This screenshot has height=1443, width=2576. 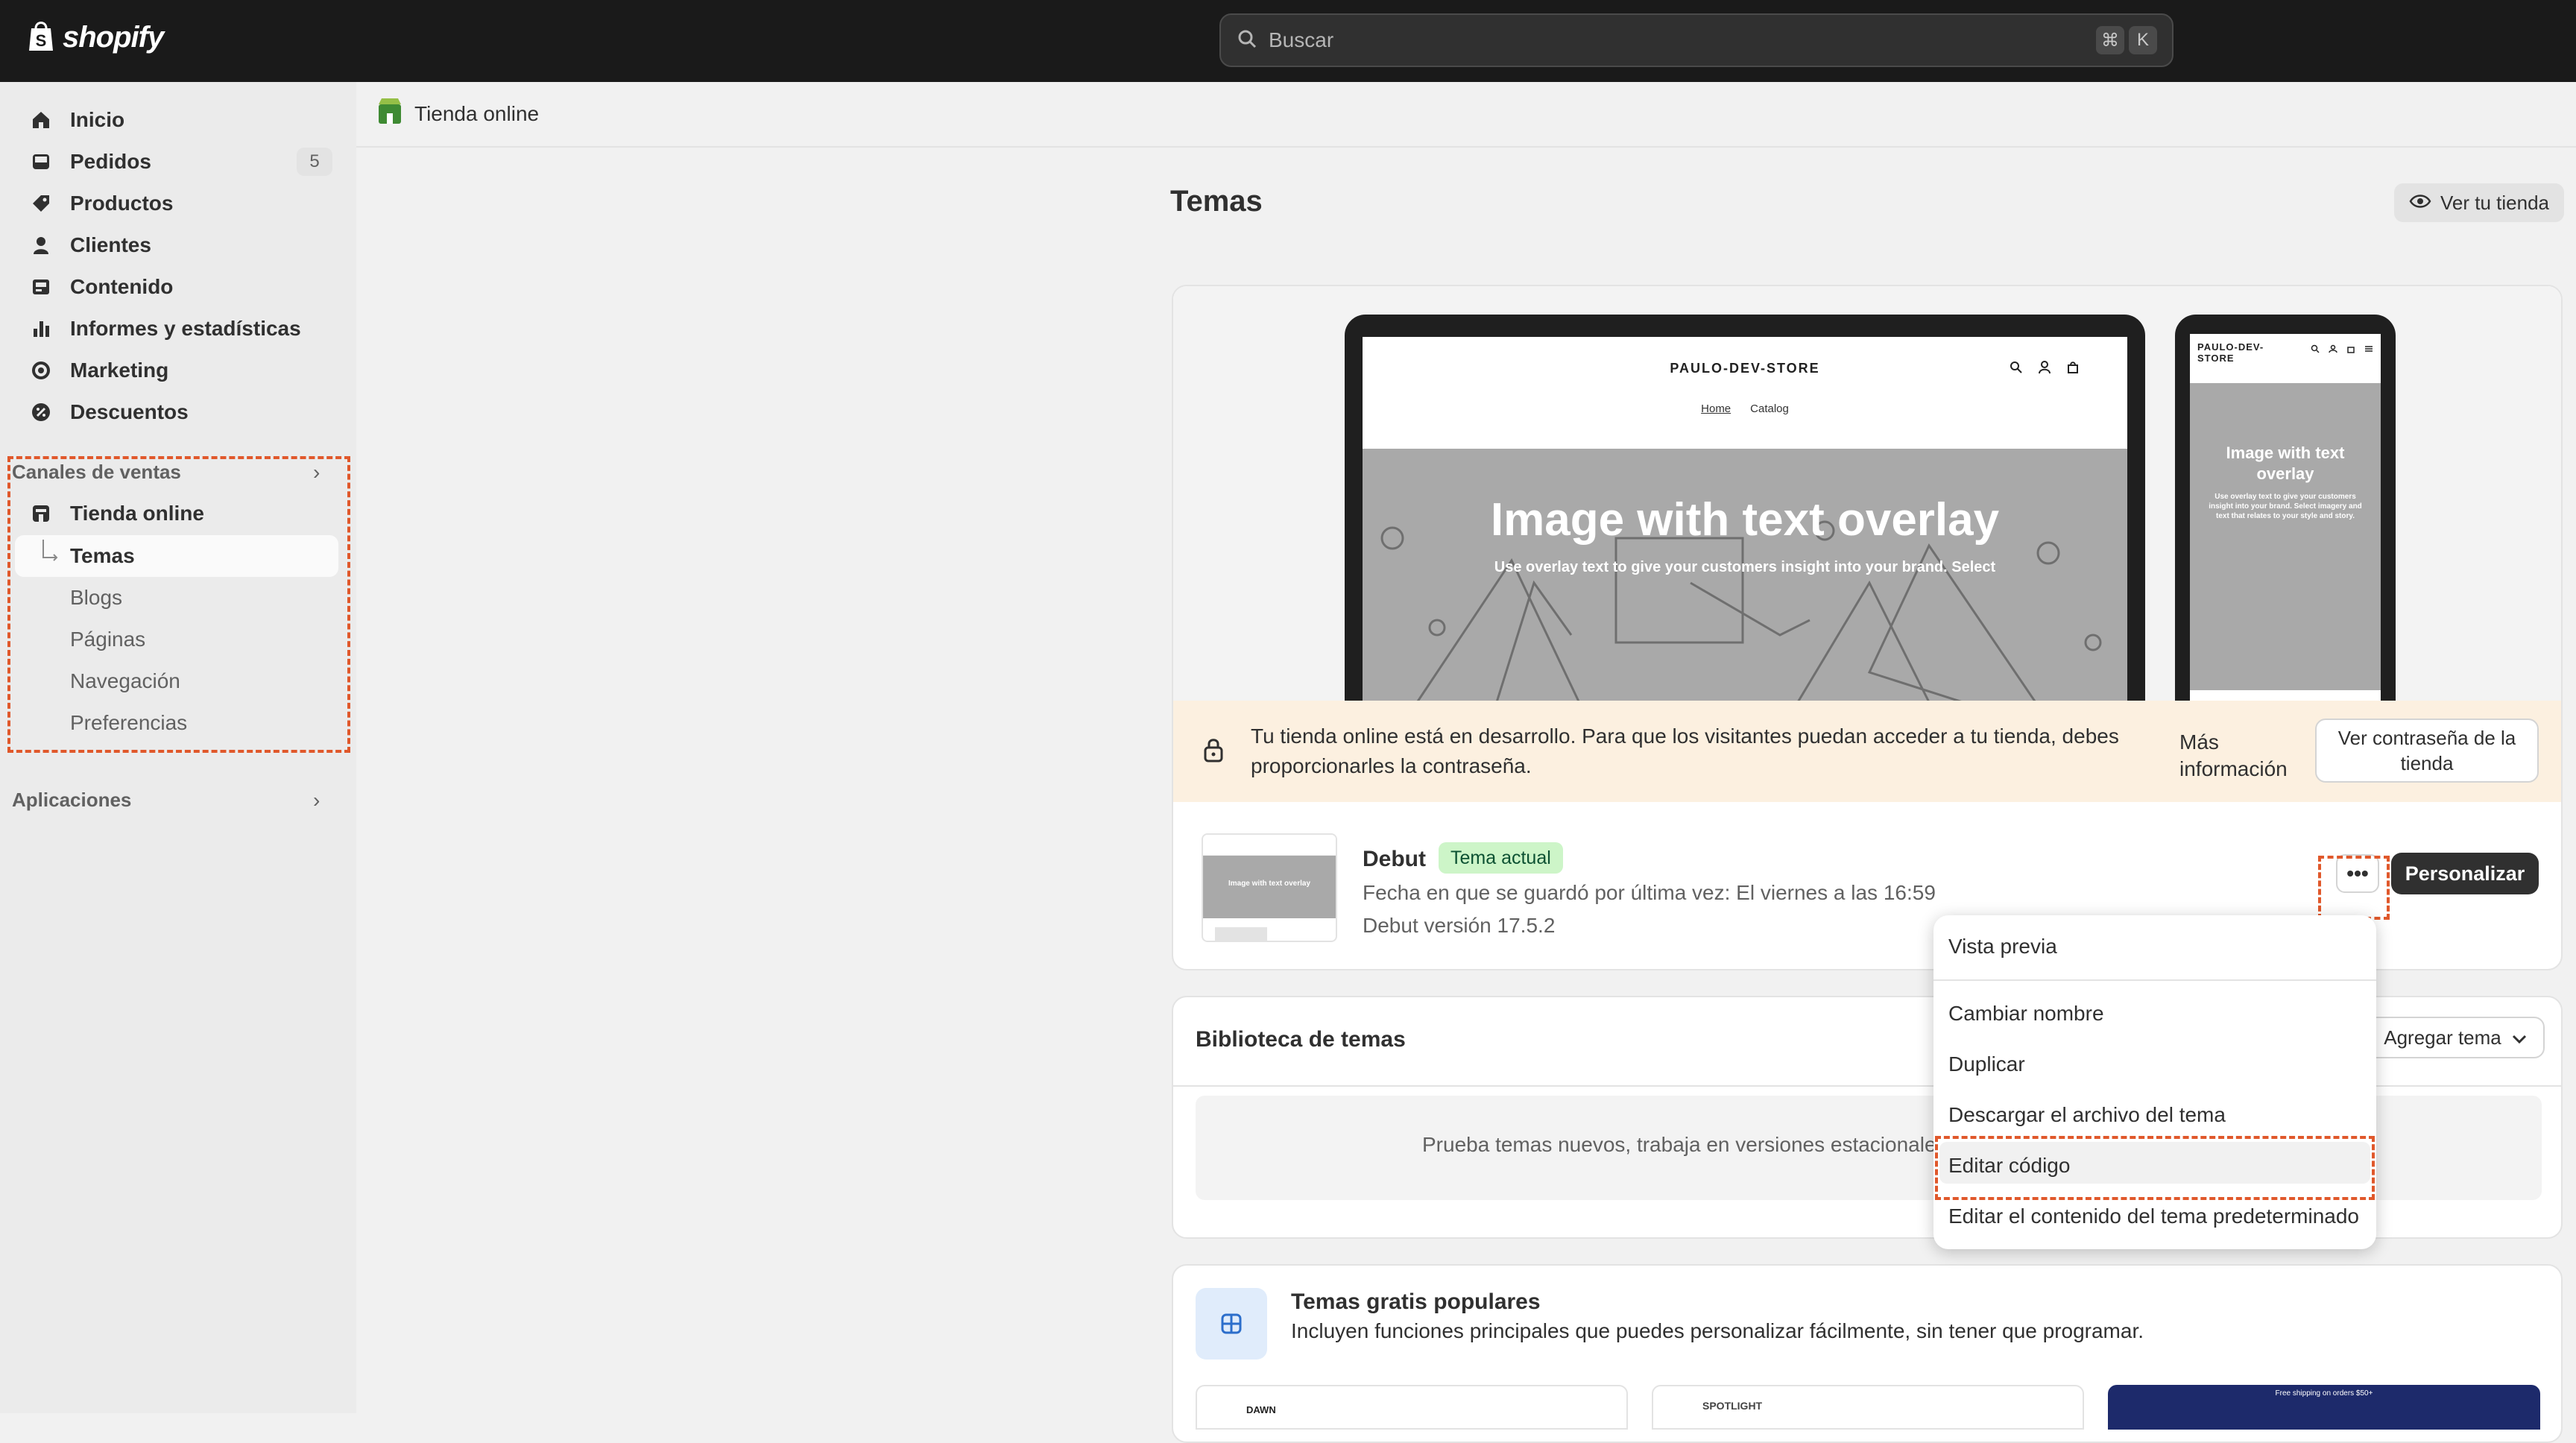 I want to click on view-store-label: Ver tu tienda, so click(x=2494, y=202).